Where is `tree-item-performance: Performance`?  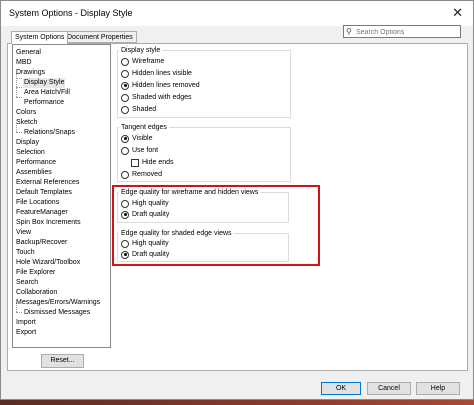
tree-item-performance: Performance is located at coordinates (36, 163).